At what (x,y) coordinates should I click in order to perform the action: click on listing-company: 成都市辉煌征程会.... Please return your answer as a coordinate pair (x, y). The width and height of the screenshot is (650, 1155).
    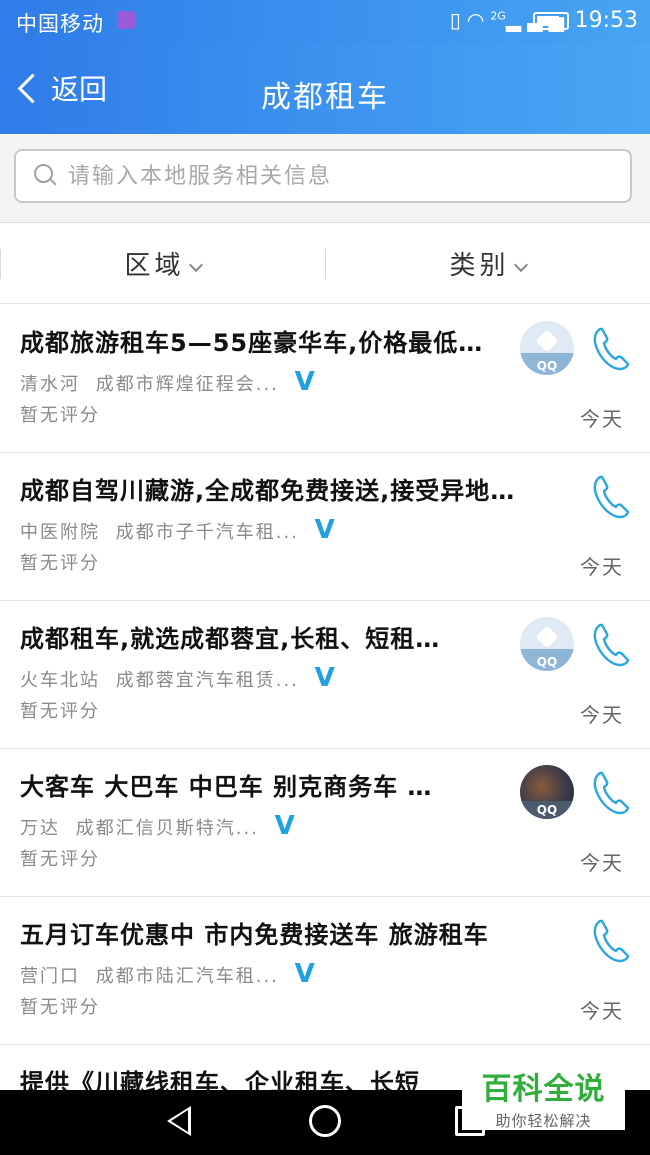
    Looking at the image, I should click on (187, 384).